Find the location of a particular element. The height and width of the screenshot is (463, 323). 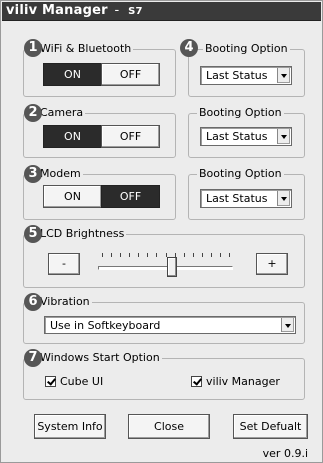

modem-on-button: ON is located at coordinates (72, 196).